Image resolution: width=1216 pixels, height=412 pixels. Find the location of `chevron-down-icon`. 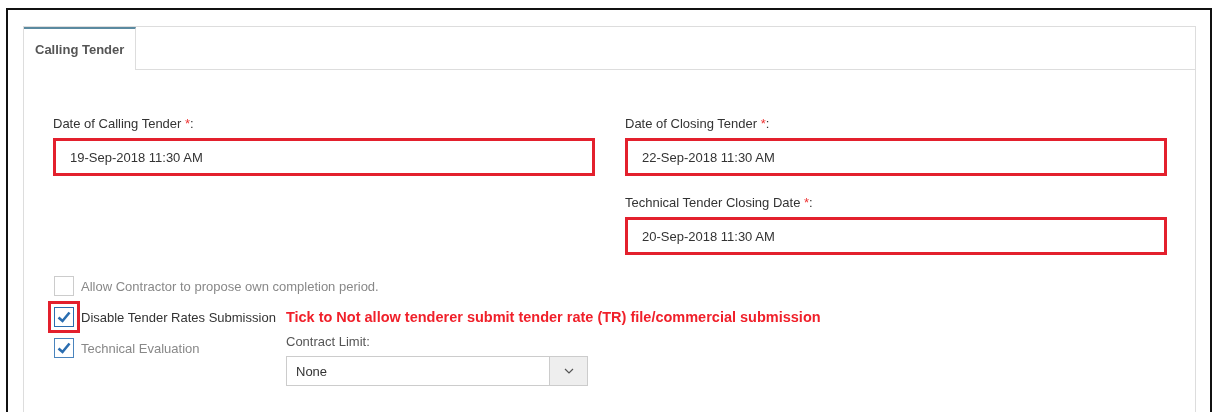

chevron-down-icon is located at coordinates (568, 371).